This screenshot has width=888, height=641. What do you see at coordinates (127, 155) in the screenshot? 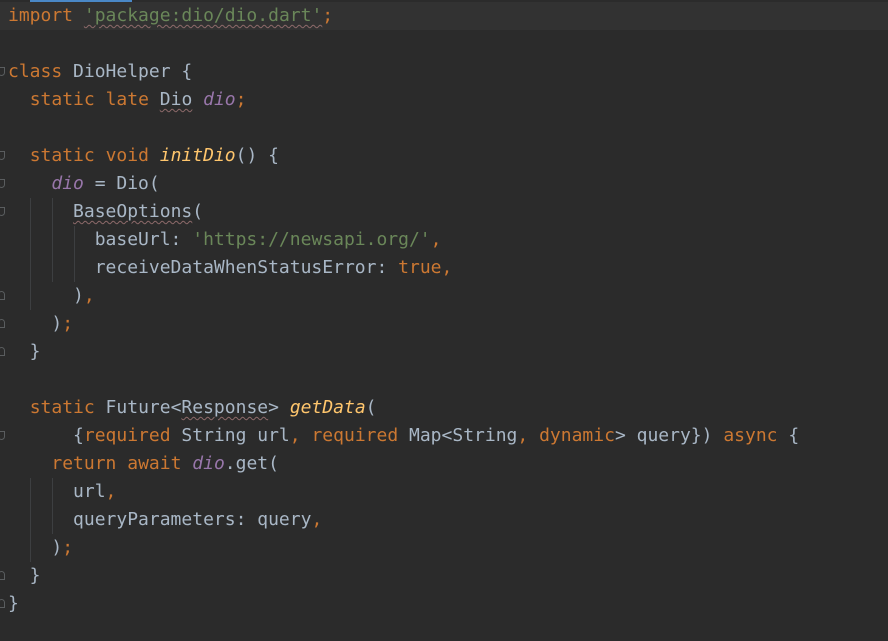
I see `keyword-void: void` at bounding box center [127, 155].